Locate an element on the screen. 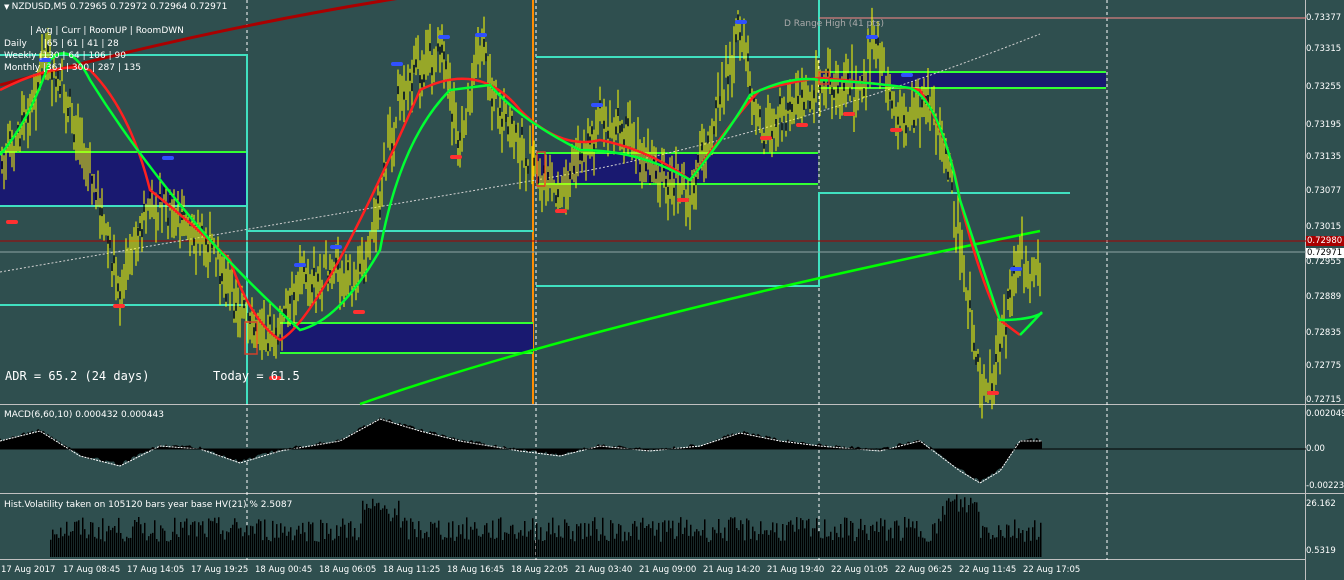  time-tick-label: 17 Aug 08:45 is located at coordinates (92, 570).